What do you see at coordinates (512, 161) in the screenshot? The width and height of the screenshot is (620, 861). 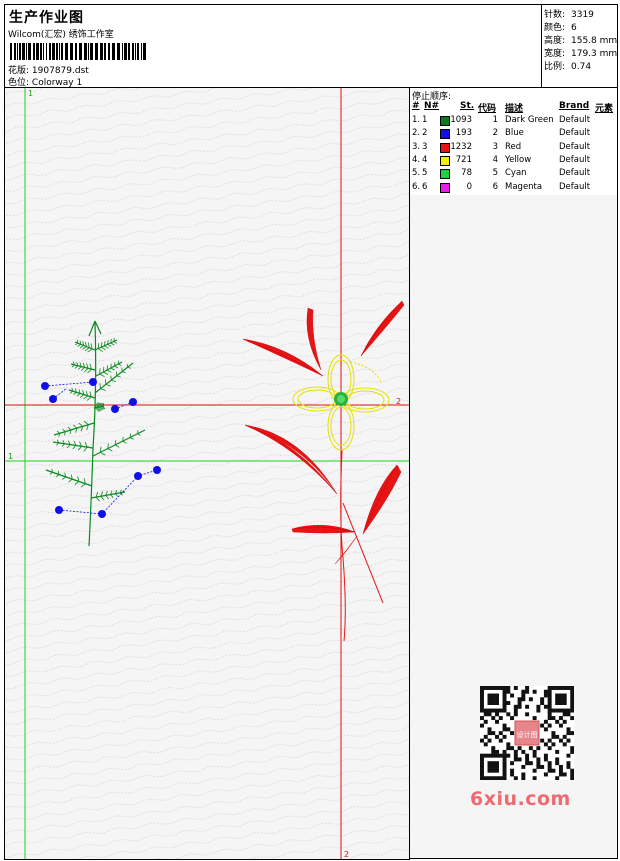 I see `table-row: 4. 4 721 4 Yellow Default` at bounding box center [512, 161].